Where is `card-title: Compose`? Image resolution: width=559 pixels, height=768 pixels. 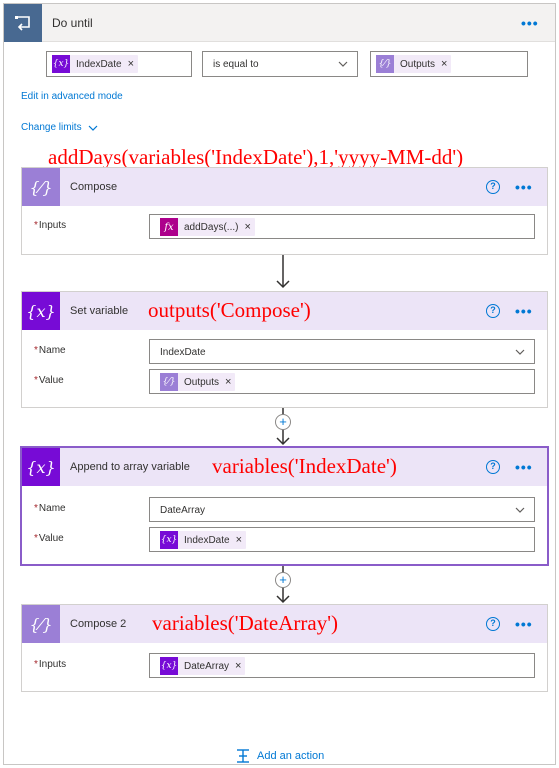 card-title: Compose is located at coordinates (94, 187).